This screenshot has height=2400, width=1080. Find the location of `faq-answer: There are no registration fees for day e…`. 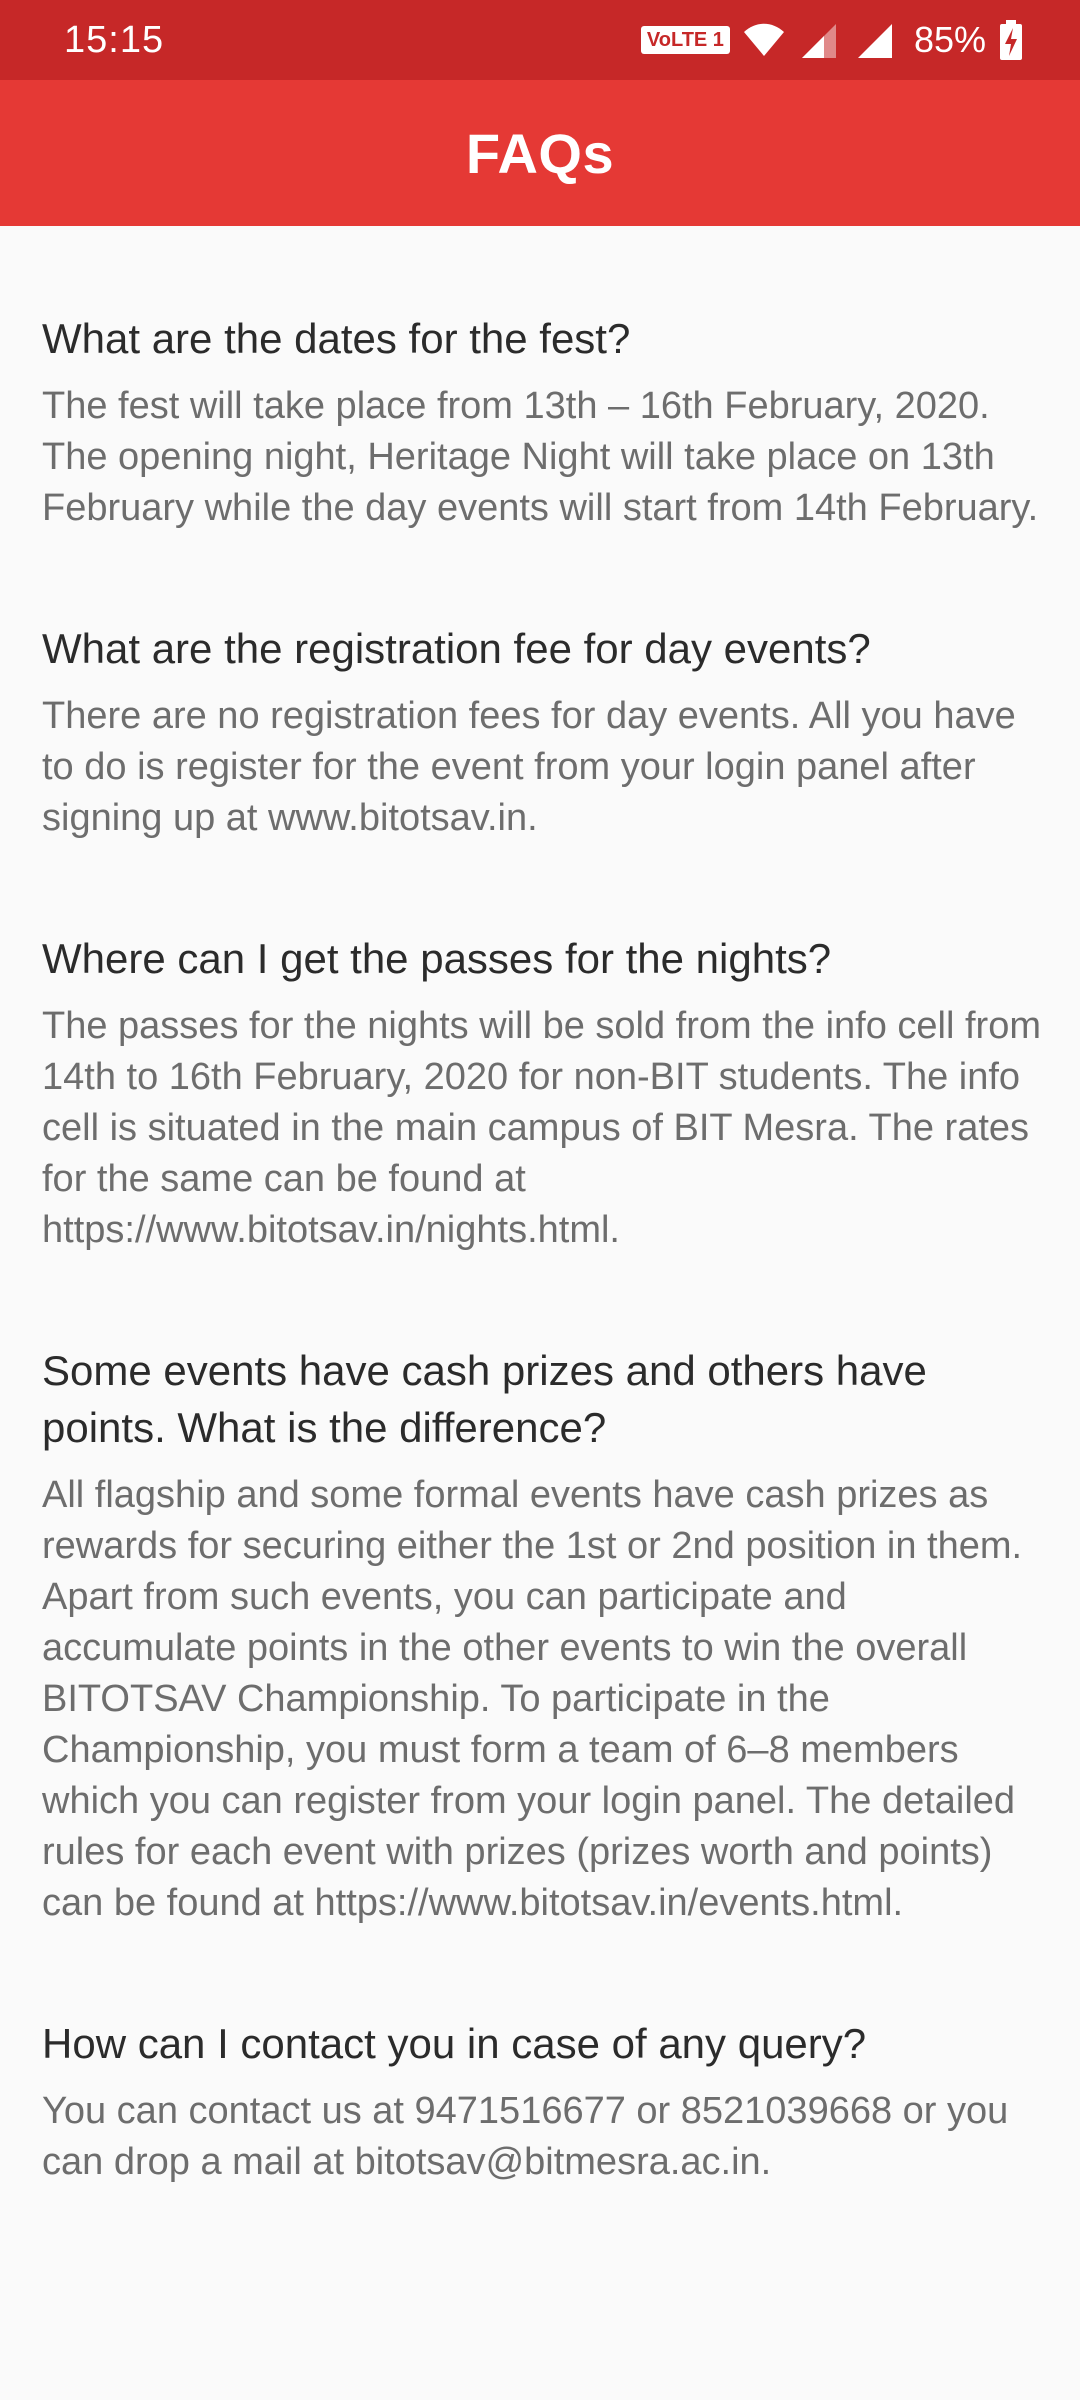

faq-answer: There are no registration fees for day e… is located at coordinates (529, 767).